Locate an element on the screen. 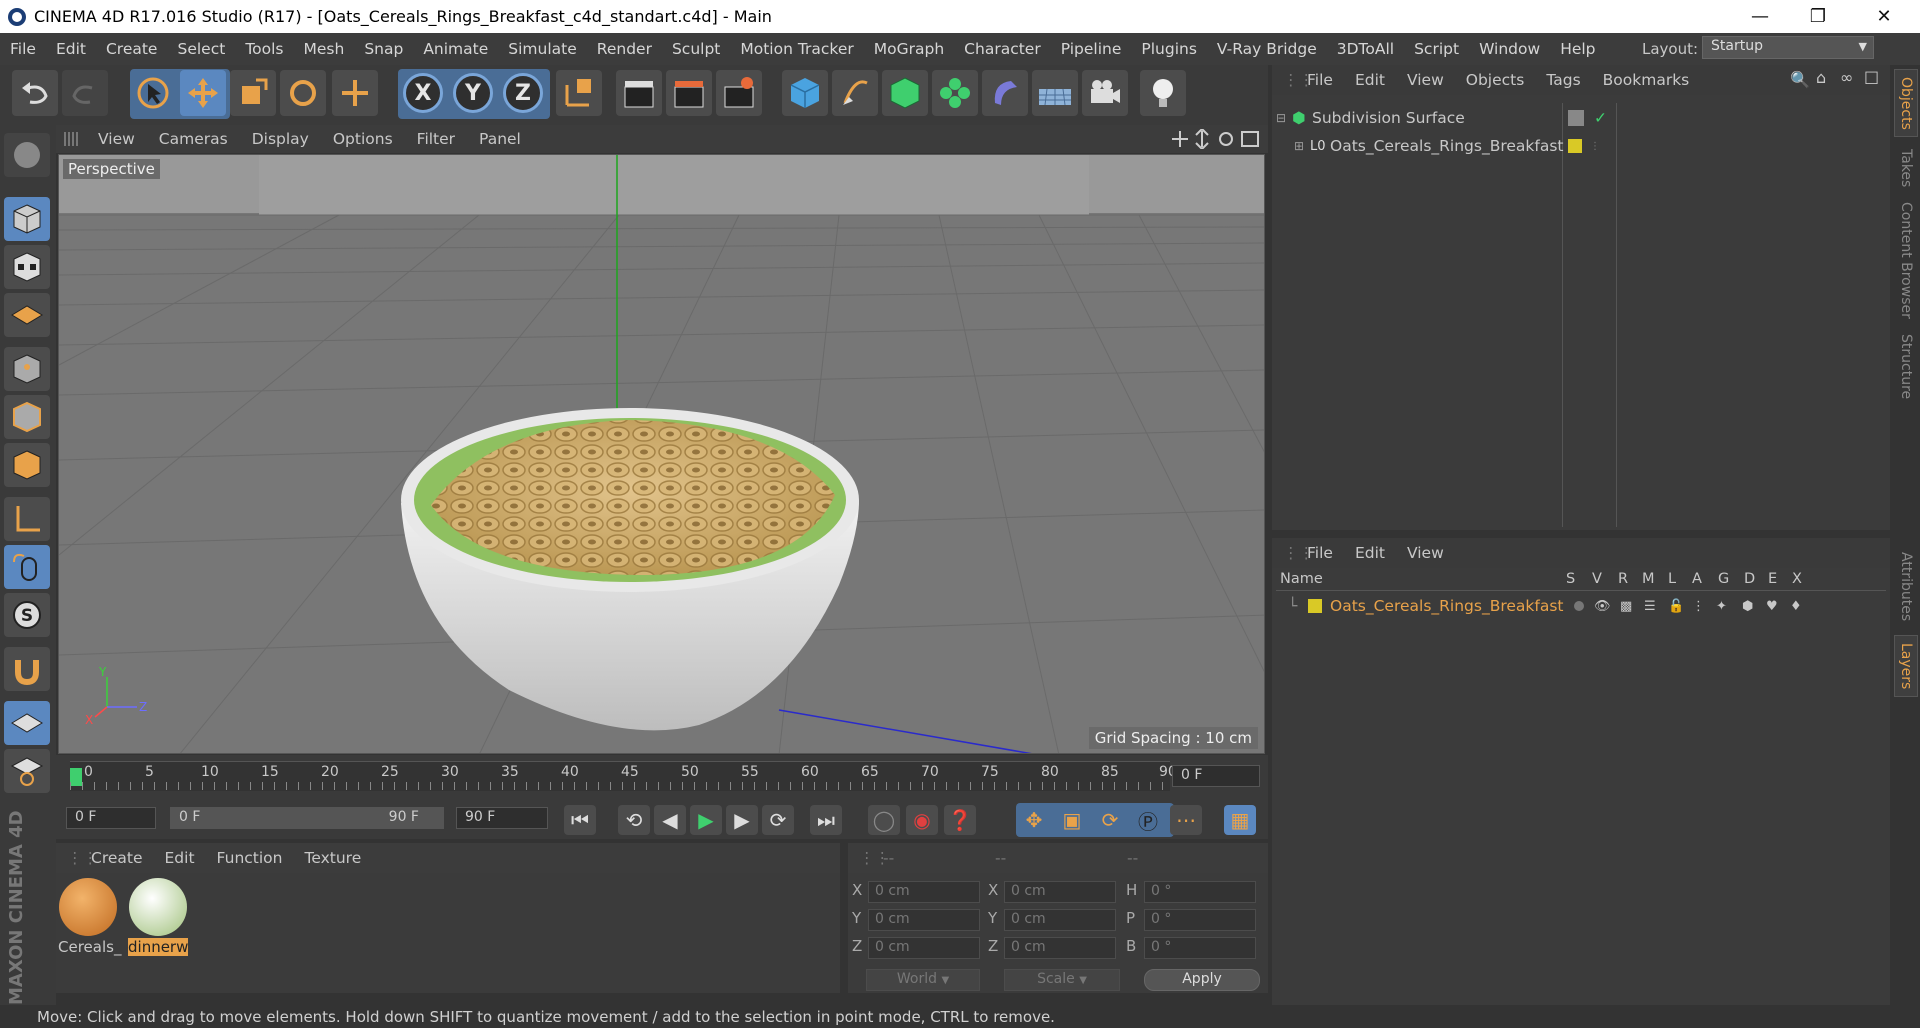 Image resolution: width=1920 pixels, height=1028 pixels. object-menu-view: View is located at coordinates (1425, 80).